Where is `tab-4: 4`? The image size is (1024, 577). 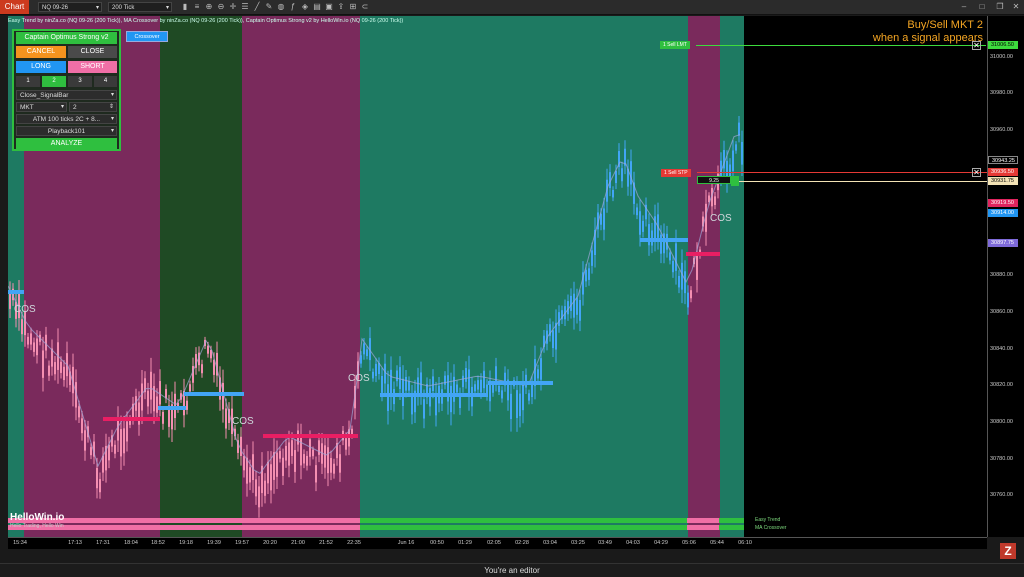
tab-4: 4 is located at coordinates (105, 81).